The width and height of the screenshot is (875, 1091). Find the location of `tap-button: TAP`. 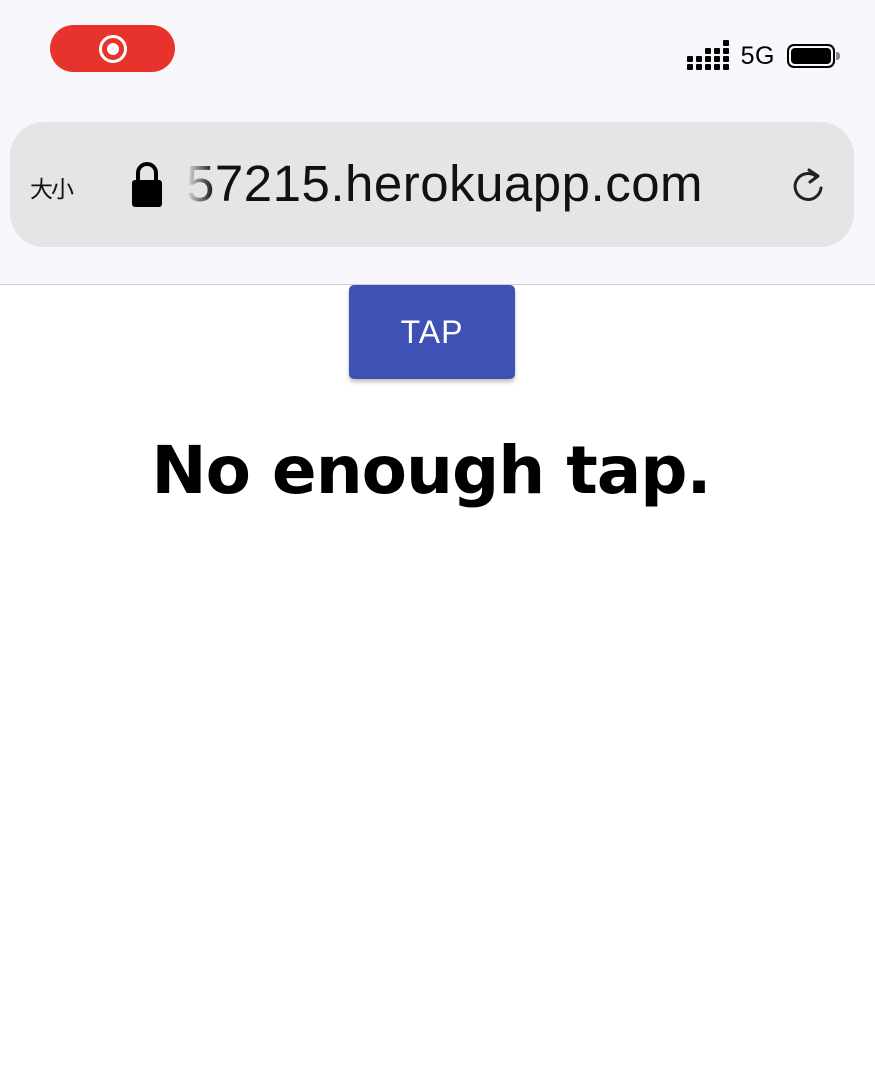

tap-button: TAP is located at coordinates (432, 332).